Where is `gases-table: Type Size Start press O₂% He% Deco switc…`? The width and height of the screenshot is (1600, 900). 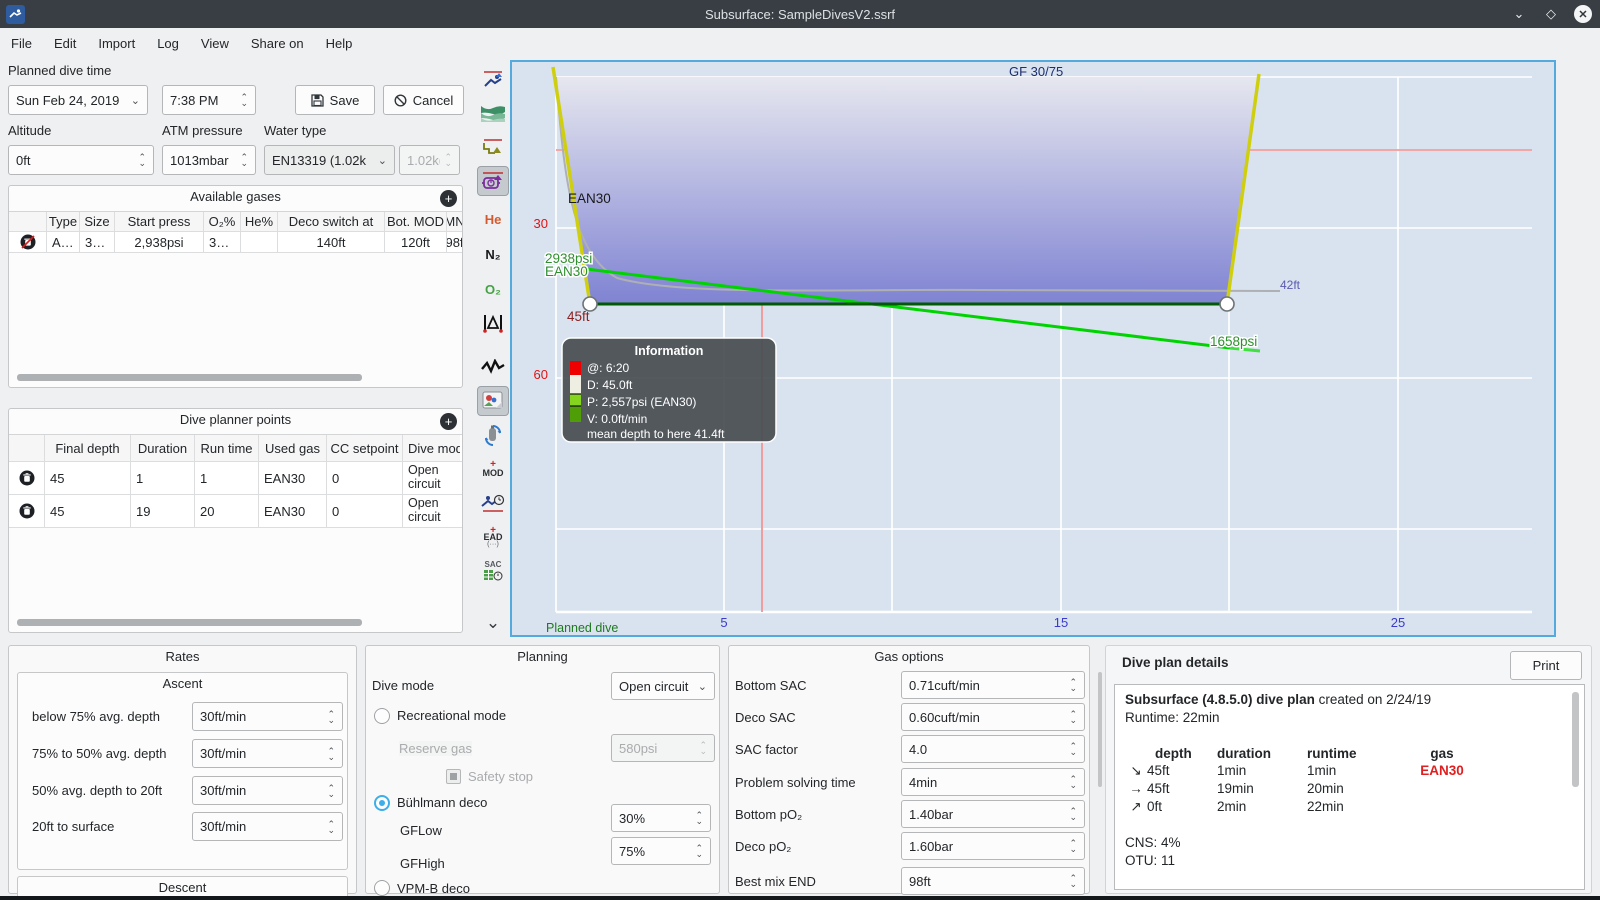
gases-table: Type Size Start press O₂% He% Deco switc… is located at coordinates (235, 232).